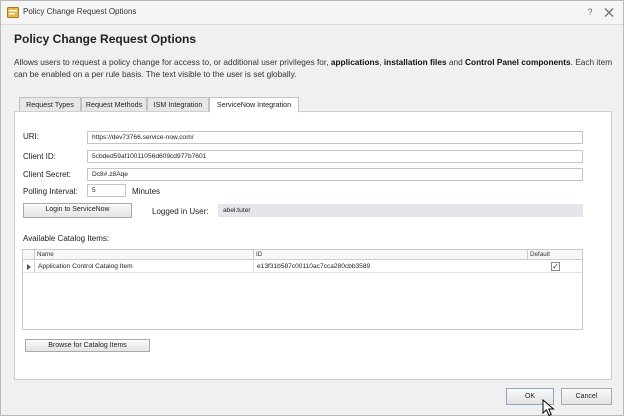  I want to click on description-part: and, so click(456, 62).